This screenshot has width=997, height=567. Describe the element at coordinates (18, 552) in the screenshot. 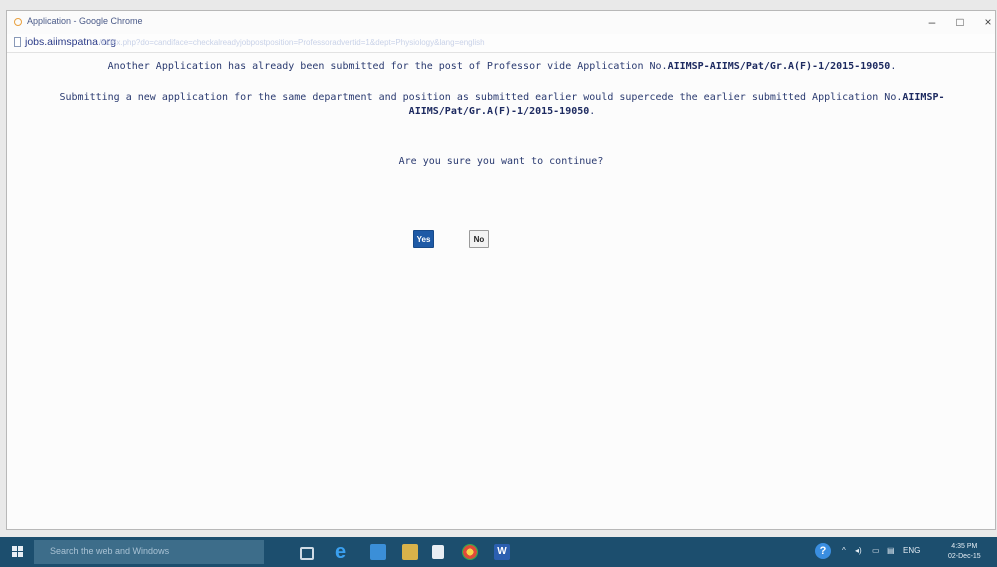

I see `windows-start-icon` at that location.